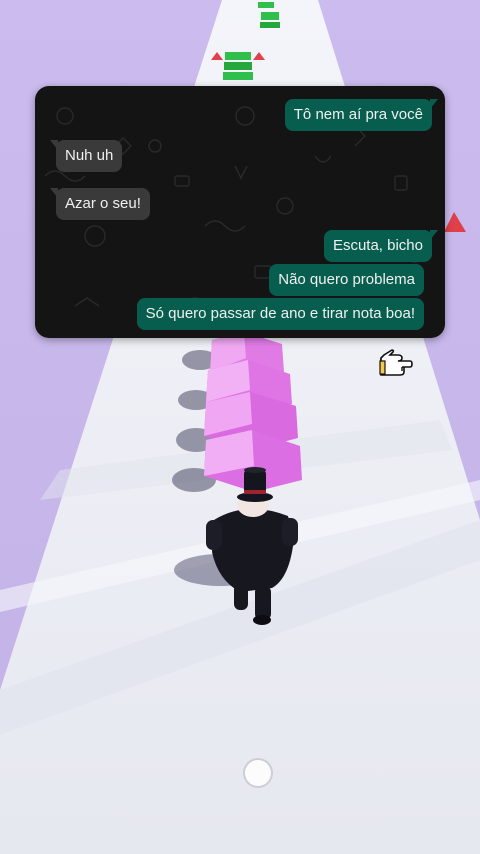 The height and width of the screenshot is (854, 480). Describe the element at coordinates (280, 314) in the screenshot. I see `chat-message-outgoing: Só quero passar de ano e tirar nota boa!` at that location.